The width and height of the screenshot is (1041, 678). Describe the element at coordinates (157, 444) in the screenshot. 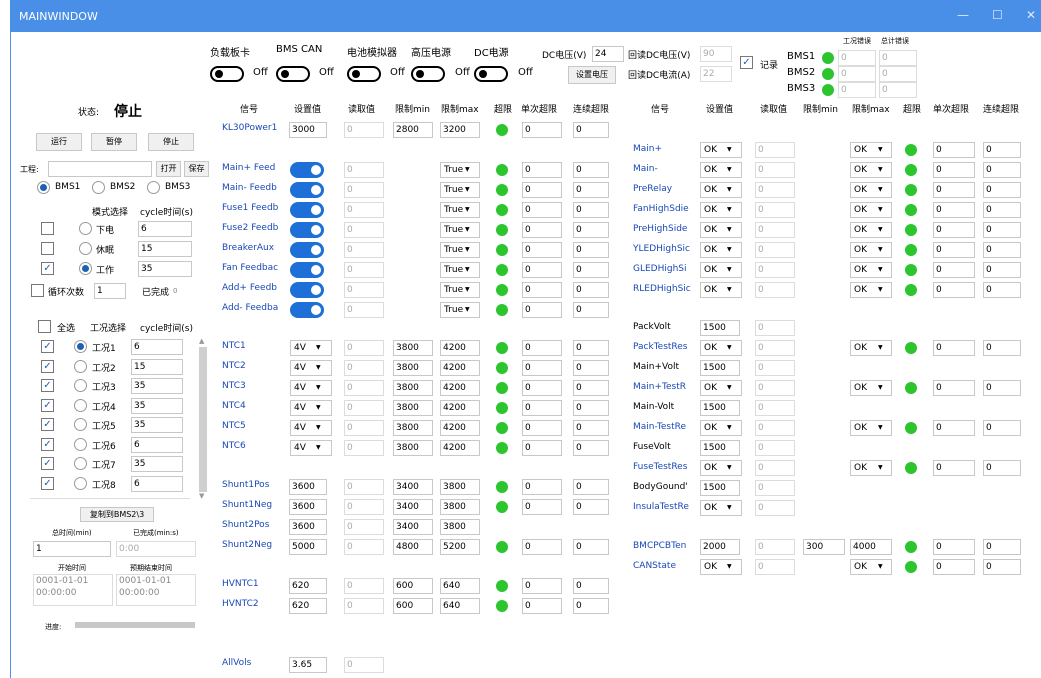

I see `condition-cycle-input: 6` at that location.